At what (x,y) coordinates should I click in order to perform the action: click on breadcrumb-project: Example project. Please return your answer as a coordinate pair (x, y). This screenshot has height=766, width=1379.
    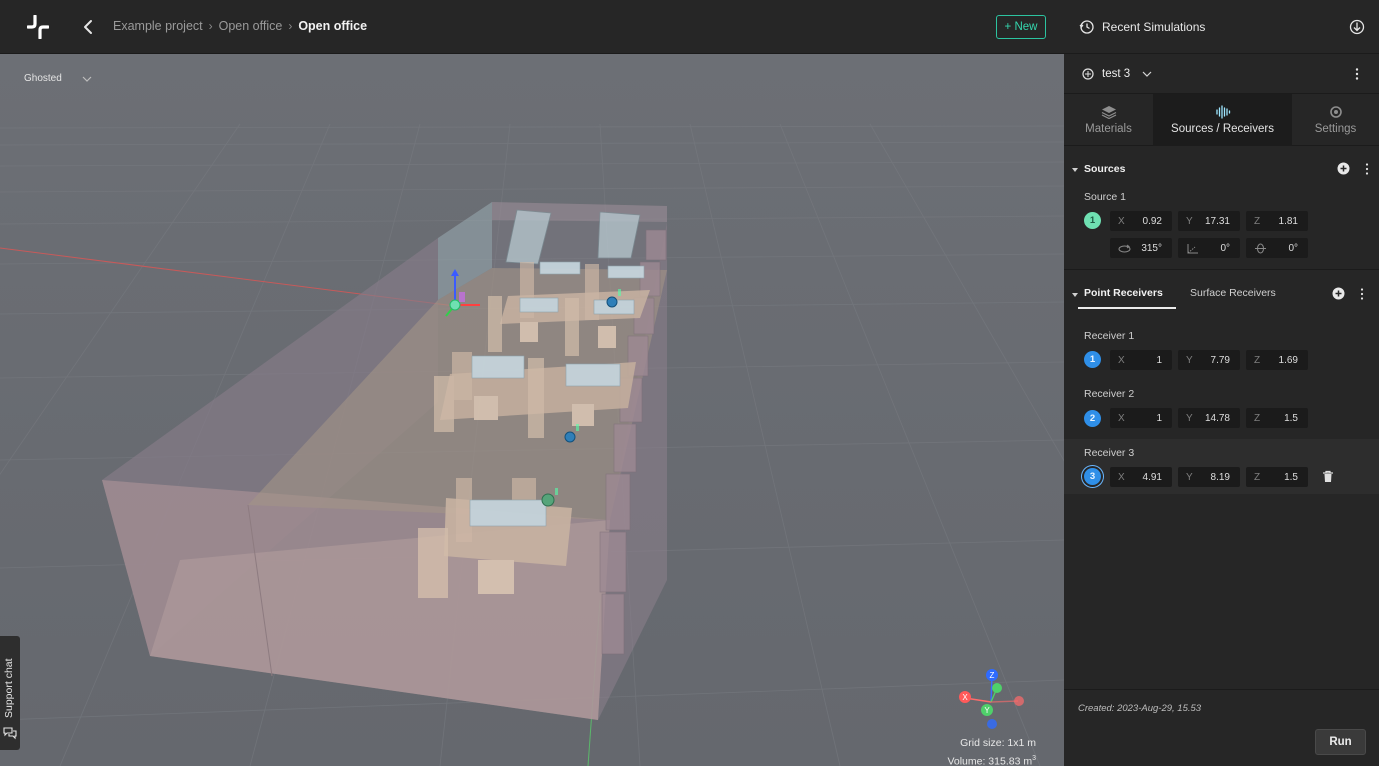
    Looking at the image, I should click on (158, 26).